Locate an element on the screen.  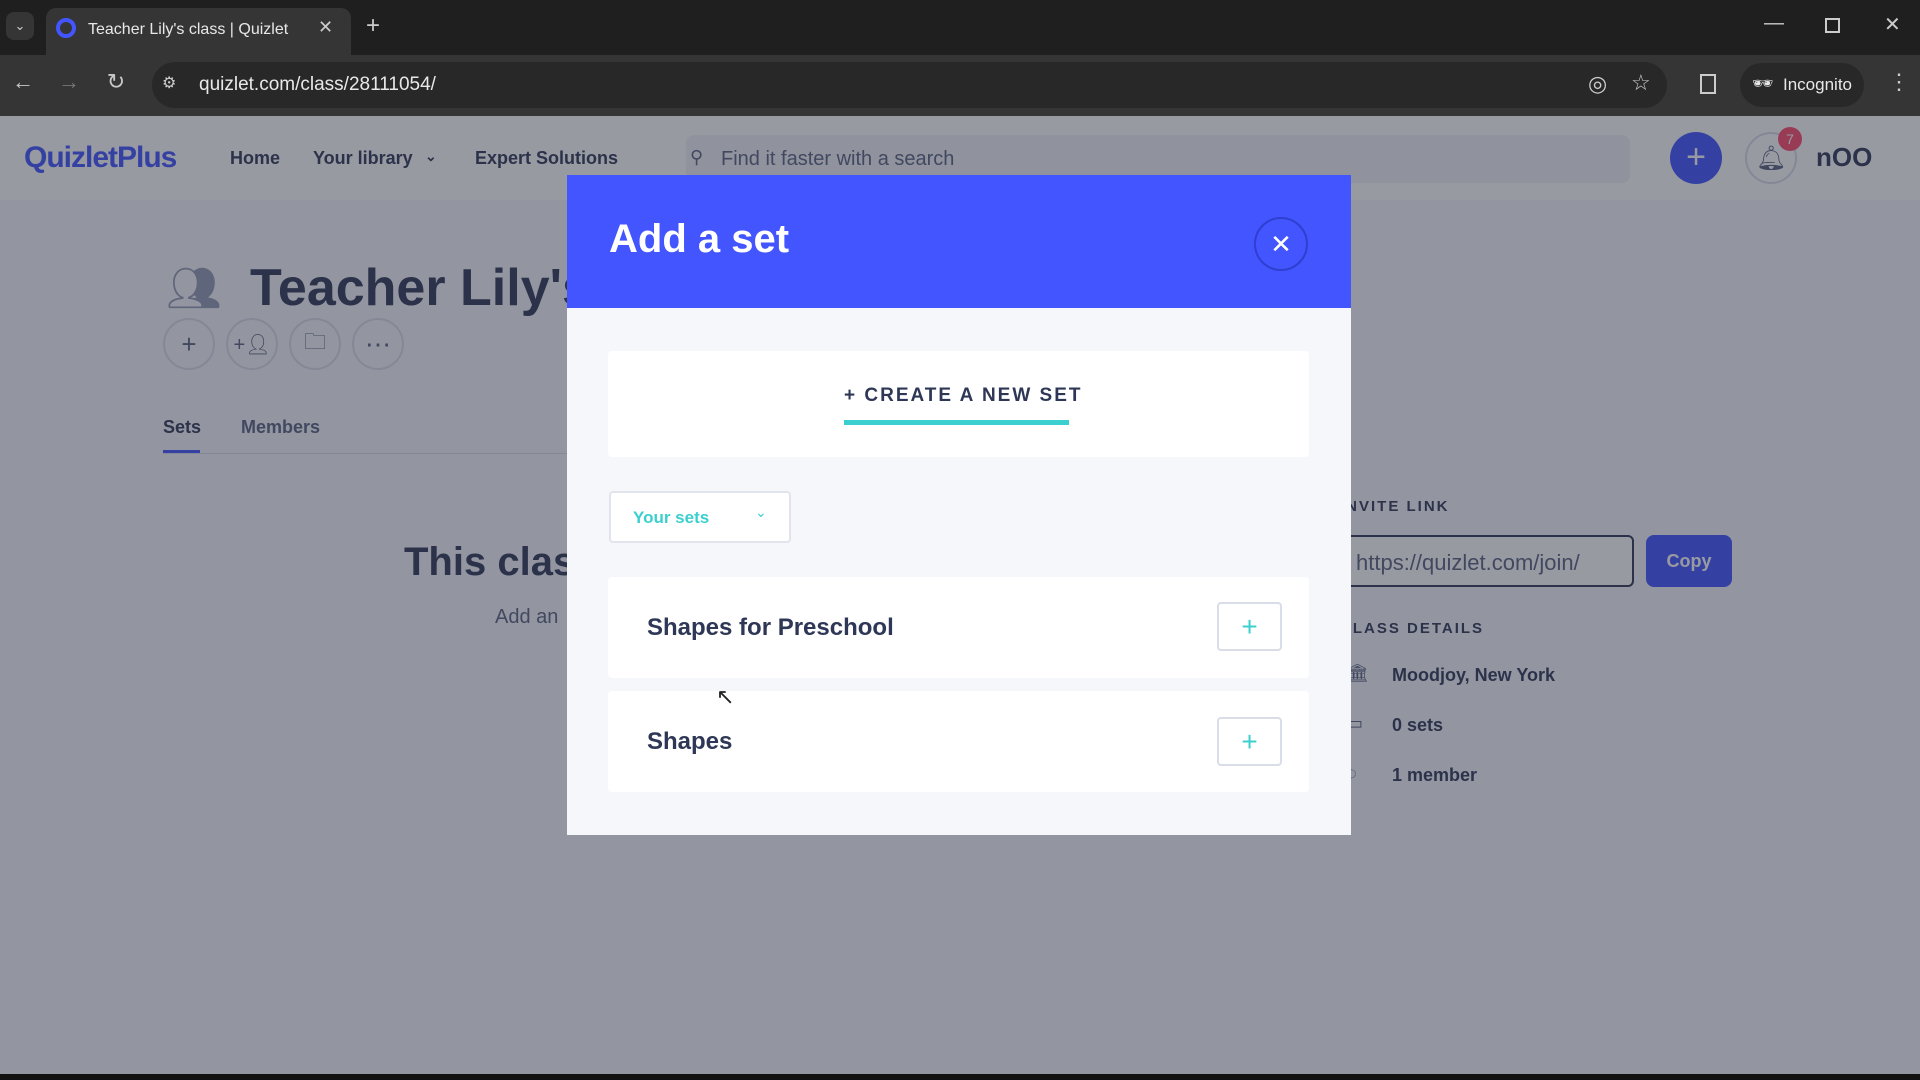
create-link-underline is located at coordinates (956, 422).